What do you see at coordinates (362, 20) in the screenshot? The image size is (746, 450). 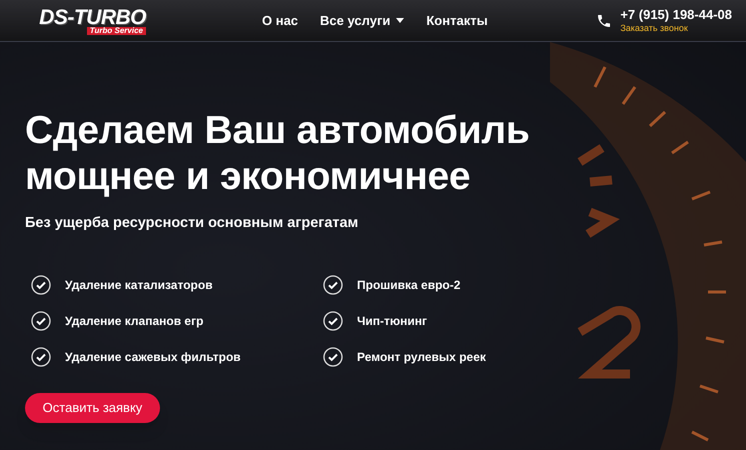 I see `nav-link: Все услуги` at bounding box center [362, 20].